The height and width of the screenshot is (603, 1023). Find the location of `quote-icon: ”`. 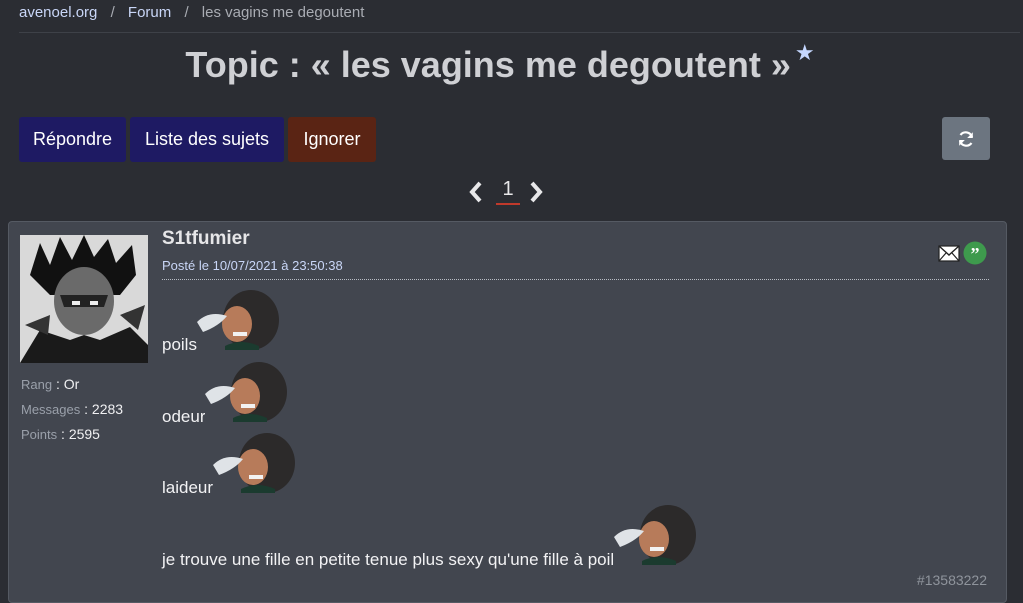

quote-icon: ” is located at coordinates (975, 253).